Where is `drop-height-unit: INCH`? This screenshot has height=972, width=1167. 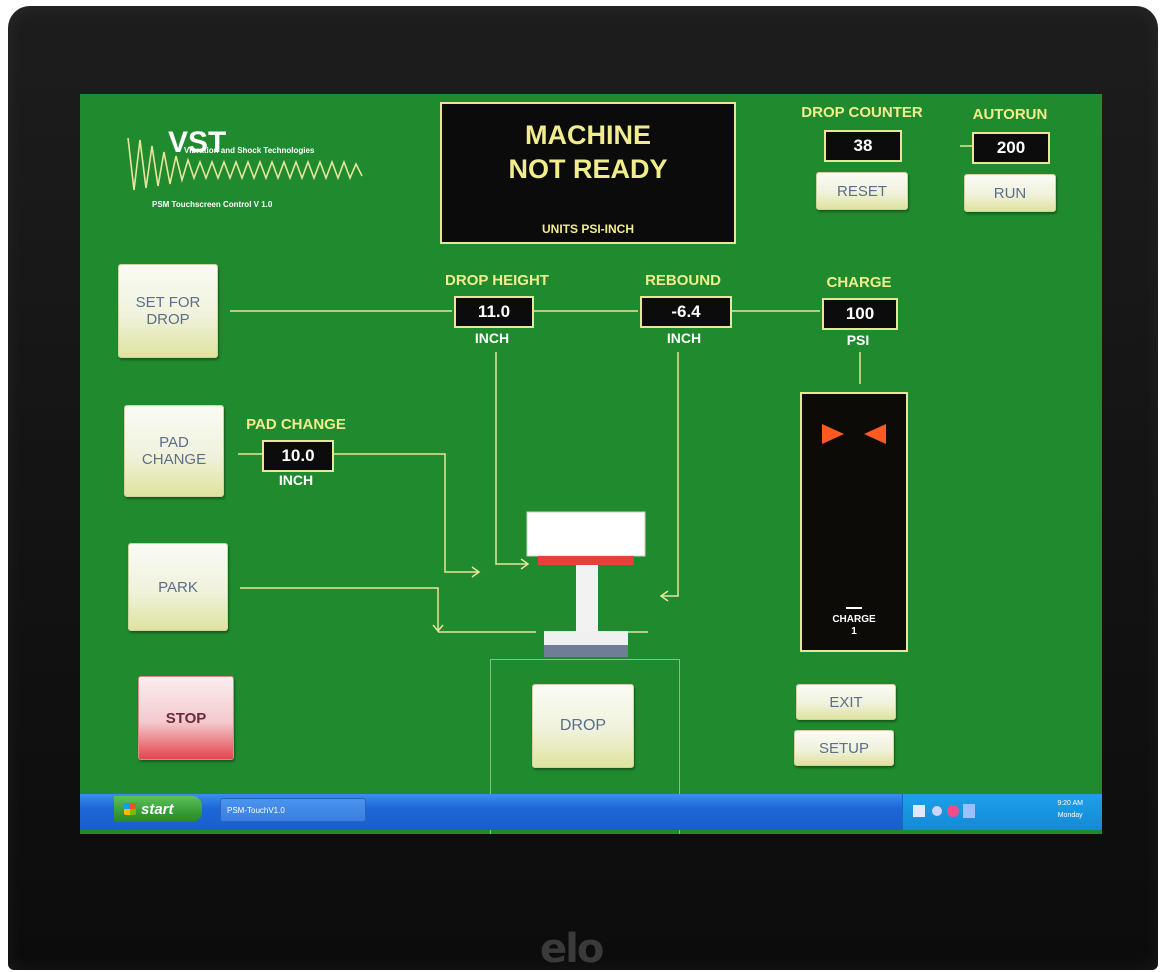 drop-height-unit: INCH is located at coordinates (492, 338).